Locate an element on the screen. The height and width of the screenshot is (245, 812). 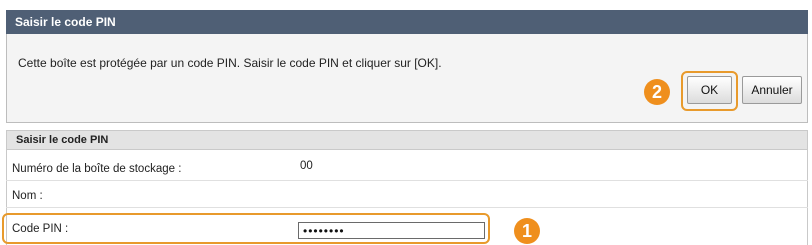
storage-number-value: 00 is located at coordinates (306, 166).